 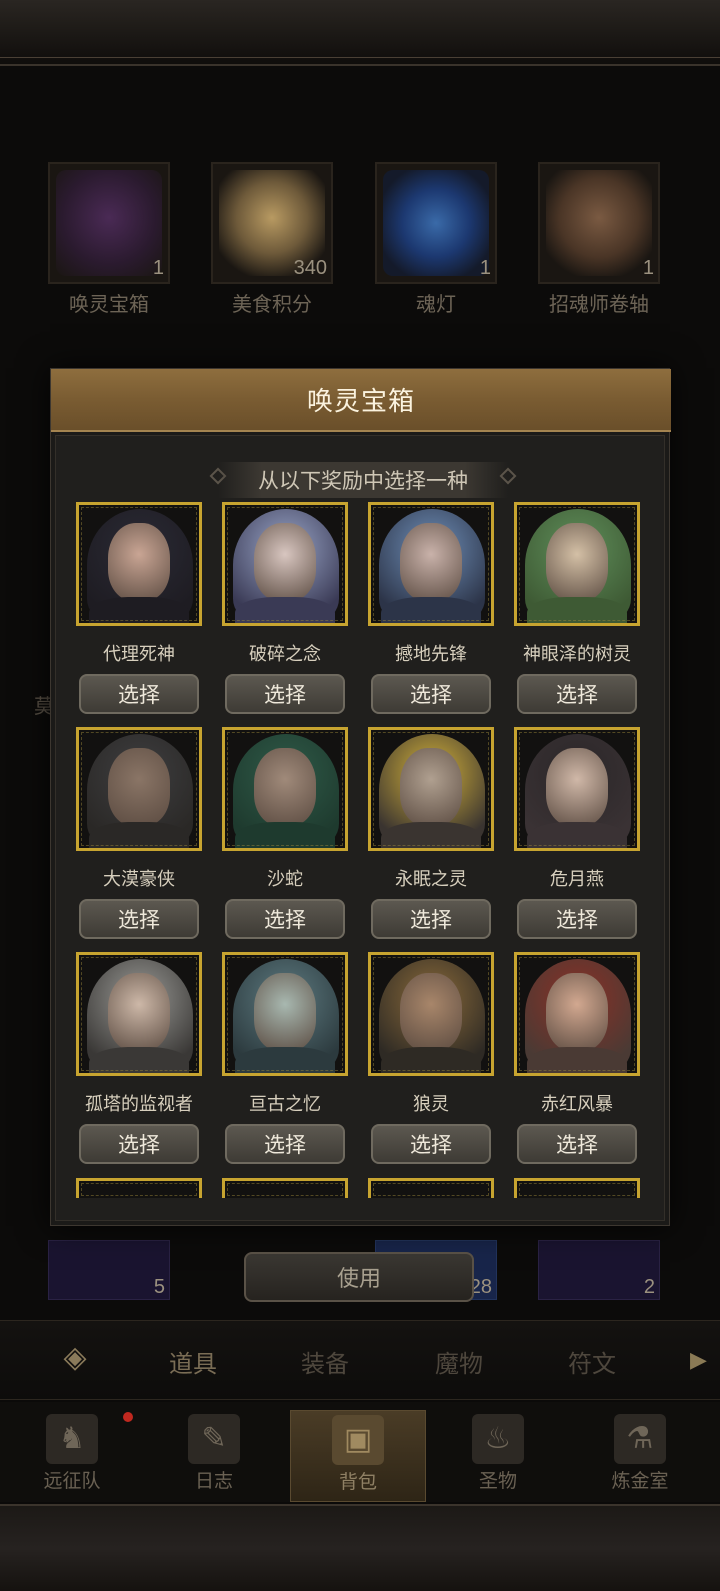 What do you see at coordinates (109, 1270) in the screenshot?
I see `inventory-item: 5` at bounding box center [109, 1270].